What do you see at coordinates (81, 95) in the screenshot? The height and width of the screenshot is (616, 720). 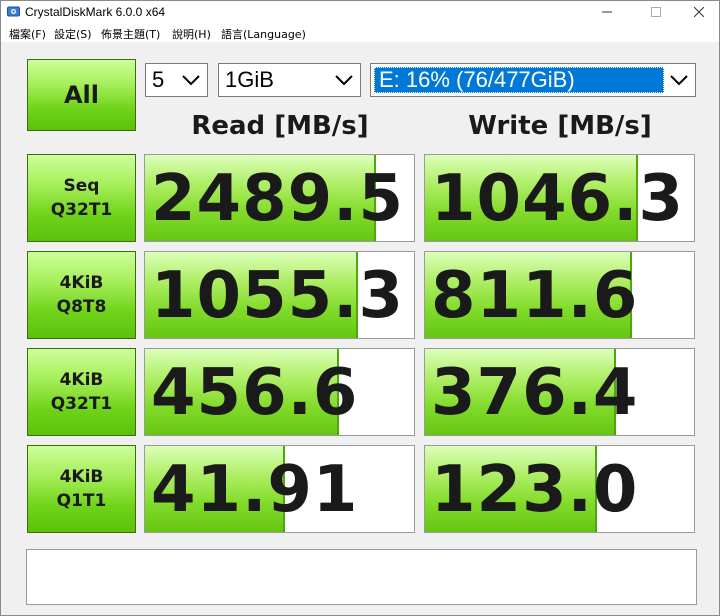 I see `all-button: All` at bounding box center [81, 95].